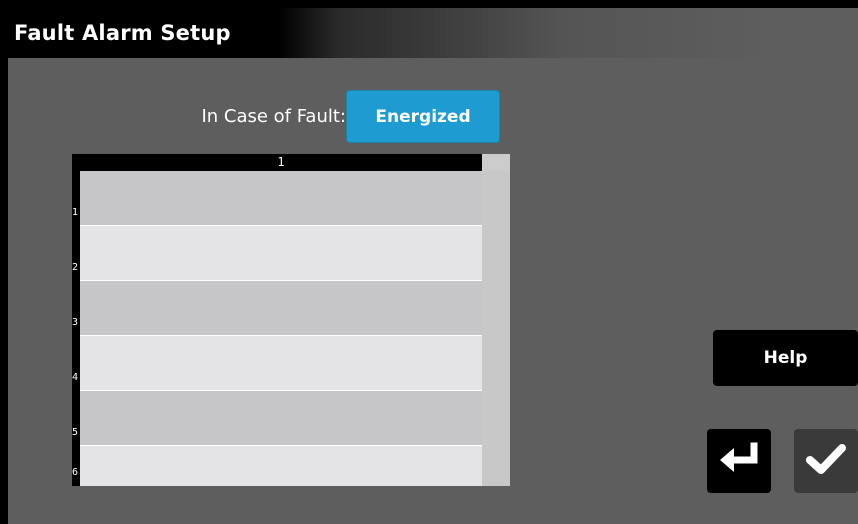 The height and width of the screenshot is (524, 858). I want to click on fault-mode-button: Energized, so click(423, 116).